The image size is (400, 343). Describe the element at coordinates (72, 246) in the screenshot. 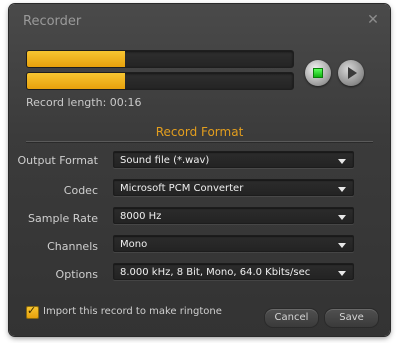

I see `channels-label: Channels` at that location.